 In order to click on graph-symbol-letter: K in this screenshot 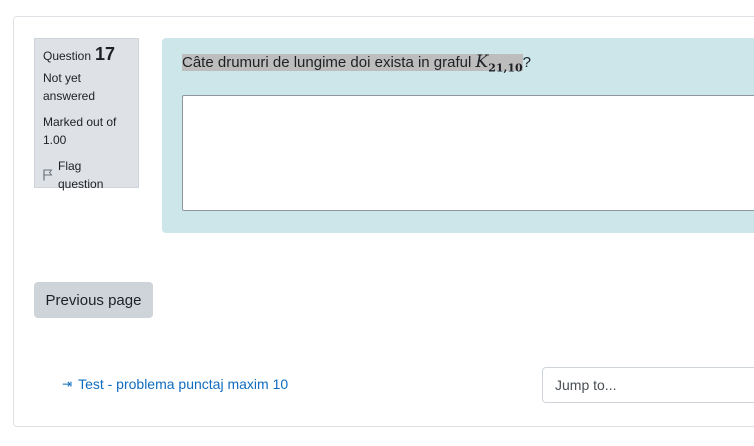, I will do `click(482, 62)`.